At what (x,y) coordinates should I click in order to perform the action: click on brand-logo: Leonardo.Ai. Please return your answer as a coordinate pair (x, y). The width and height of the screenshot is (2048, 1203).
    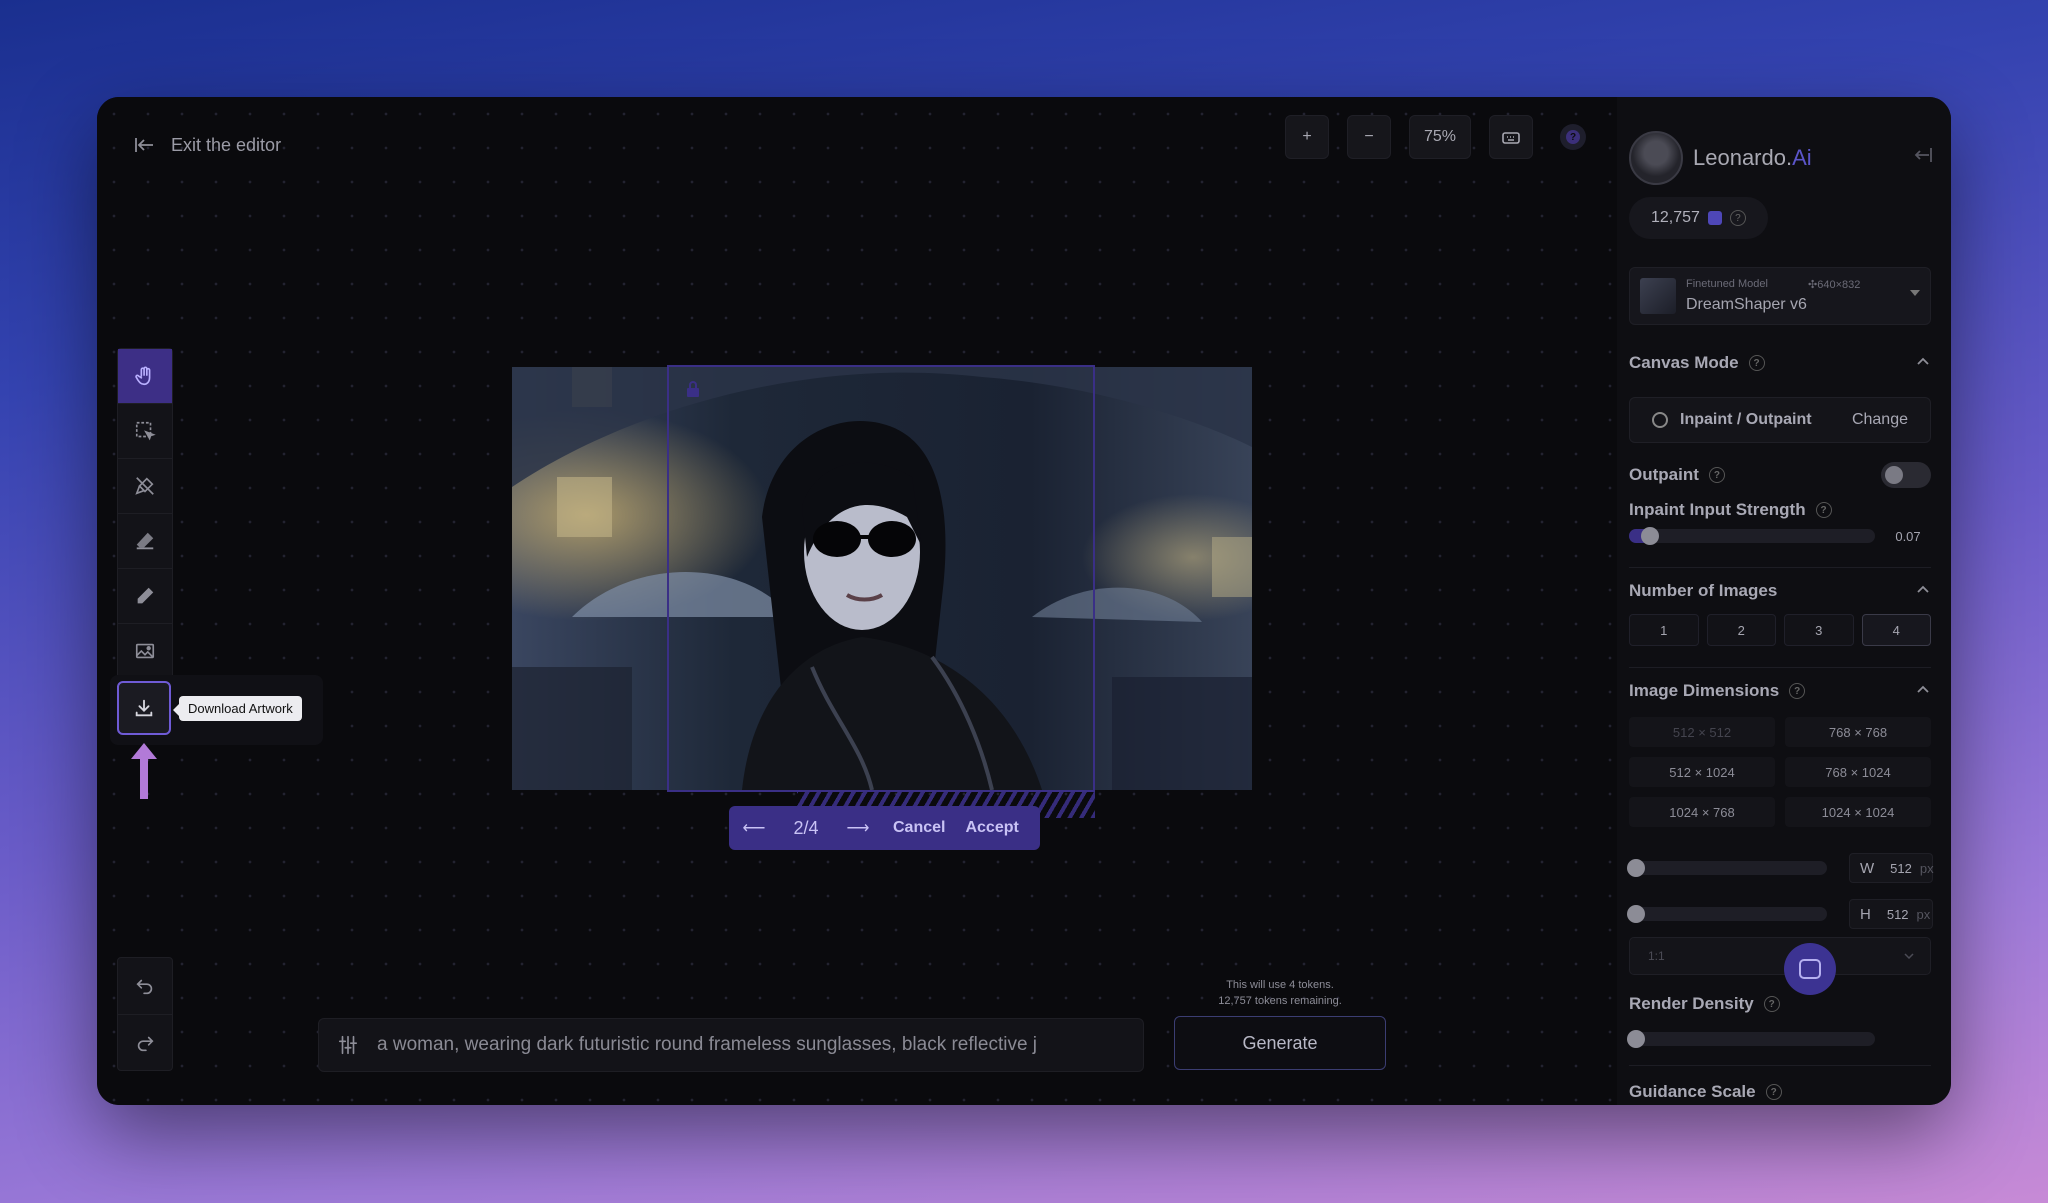
    Looking at the image, I should click on (1720, 158).